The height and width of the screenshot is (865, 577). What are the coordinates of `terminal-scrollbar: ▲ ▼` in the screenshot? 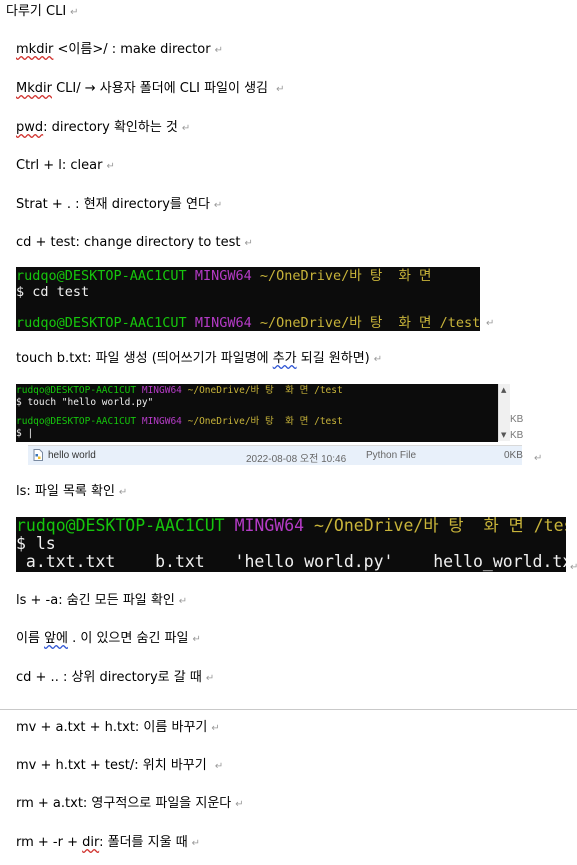 It's located at (504, 412).